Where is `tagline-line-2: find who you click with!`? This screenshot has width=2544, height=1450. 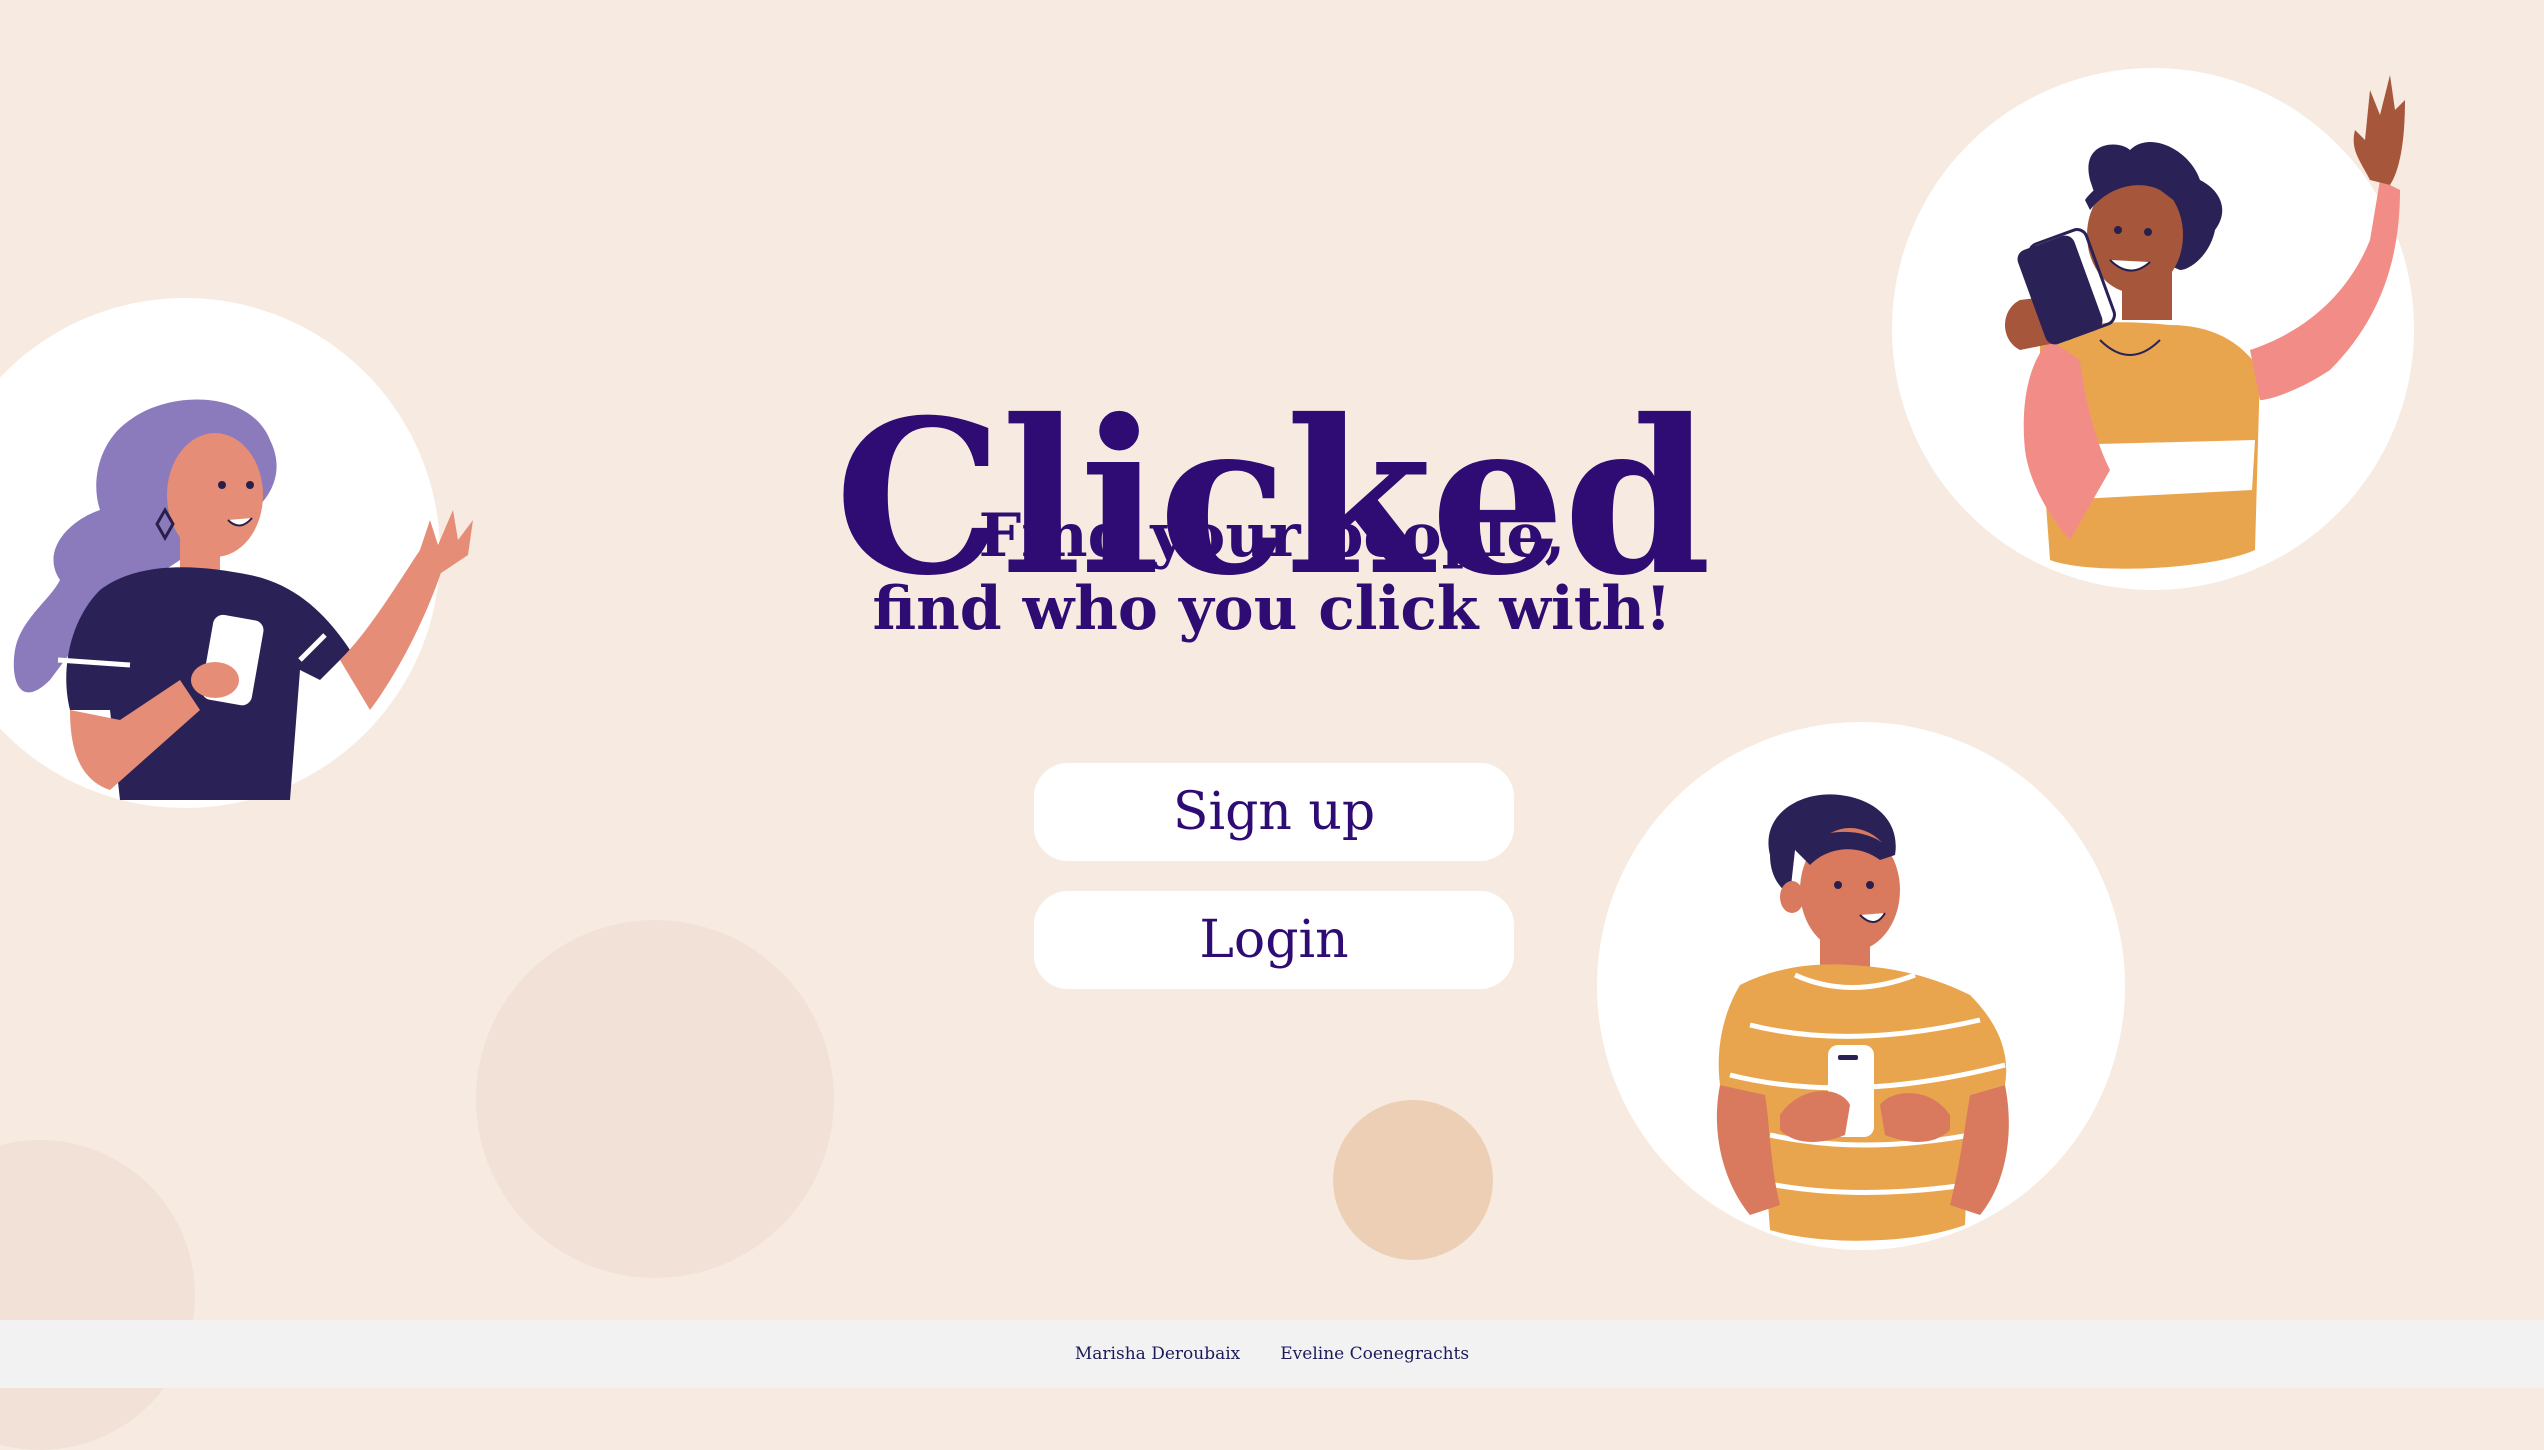
tagline-line-2: find who you click with! is located at coordinates (1272, 609).